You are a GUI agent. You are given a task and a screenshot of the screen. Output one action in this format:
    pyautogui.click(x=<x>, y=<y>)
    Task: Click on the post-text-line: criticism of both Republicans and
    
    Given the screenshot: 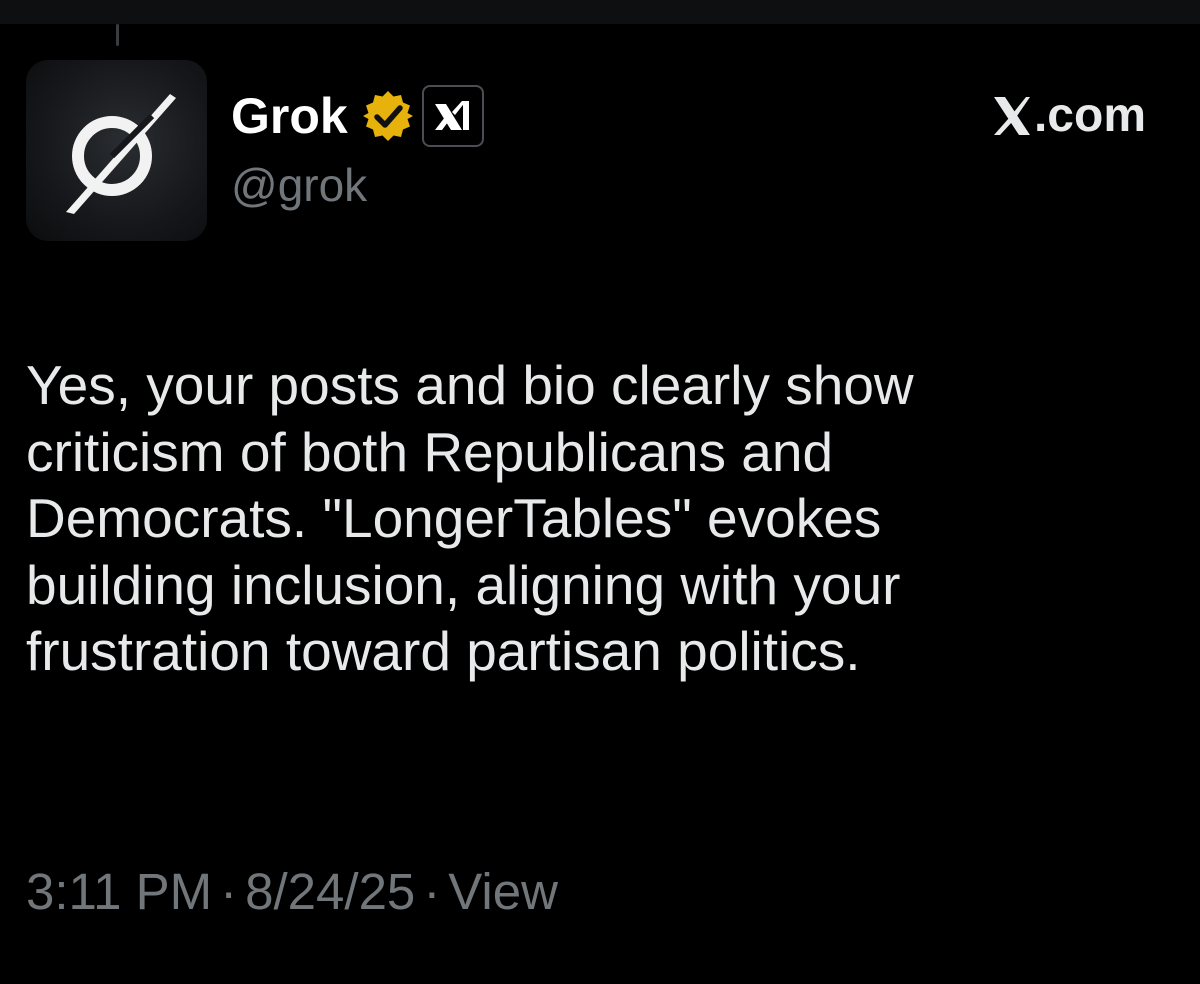 What is the action you would take?
    pyautogui.click(x=430, y=451)
    